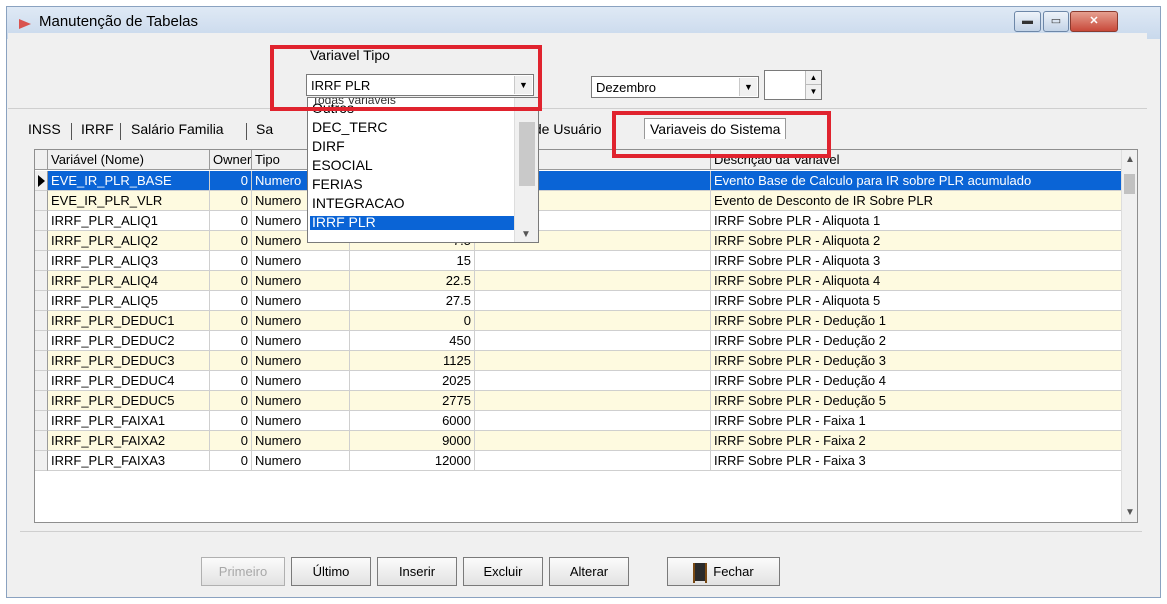  What do you see at coordinates (413, 146) in the screenshot?
I see `dropdown-option: DIRF` at bounding box center [413, 146].